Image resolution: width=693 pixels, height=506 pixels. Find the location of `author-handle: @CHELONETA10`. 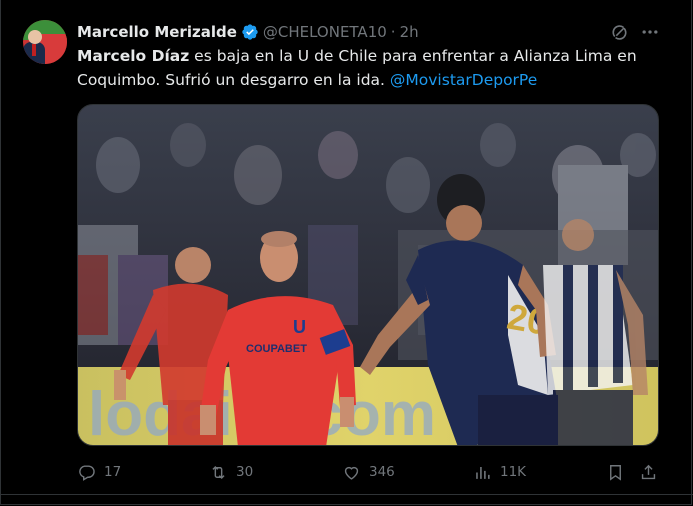

author-handle: @CHELONETA10 is located at coordinates (325, 32).